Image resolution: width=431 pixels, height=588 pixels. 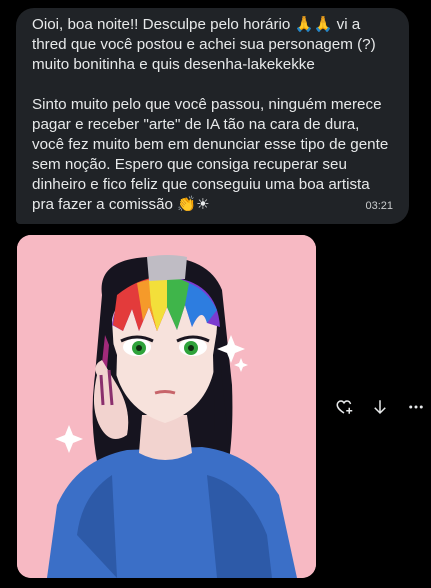 I want to click on arrow-down-icon, so click(x=380, y=407).